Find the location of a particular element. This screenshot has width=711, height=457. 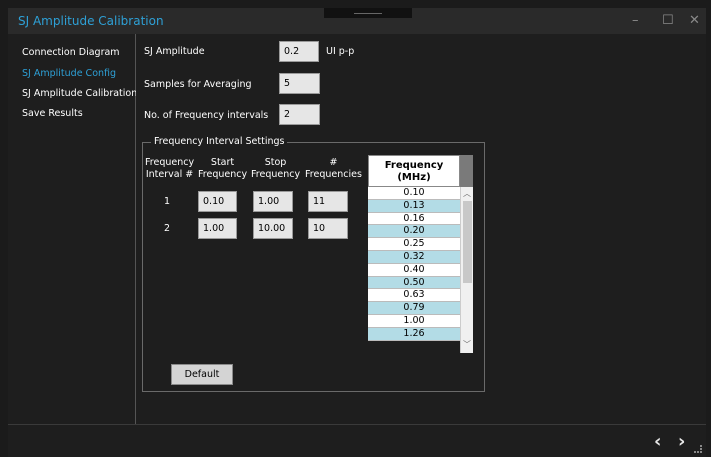

sj-amplitude-input: 0.2 is located at coordinates (299, 51).